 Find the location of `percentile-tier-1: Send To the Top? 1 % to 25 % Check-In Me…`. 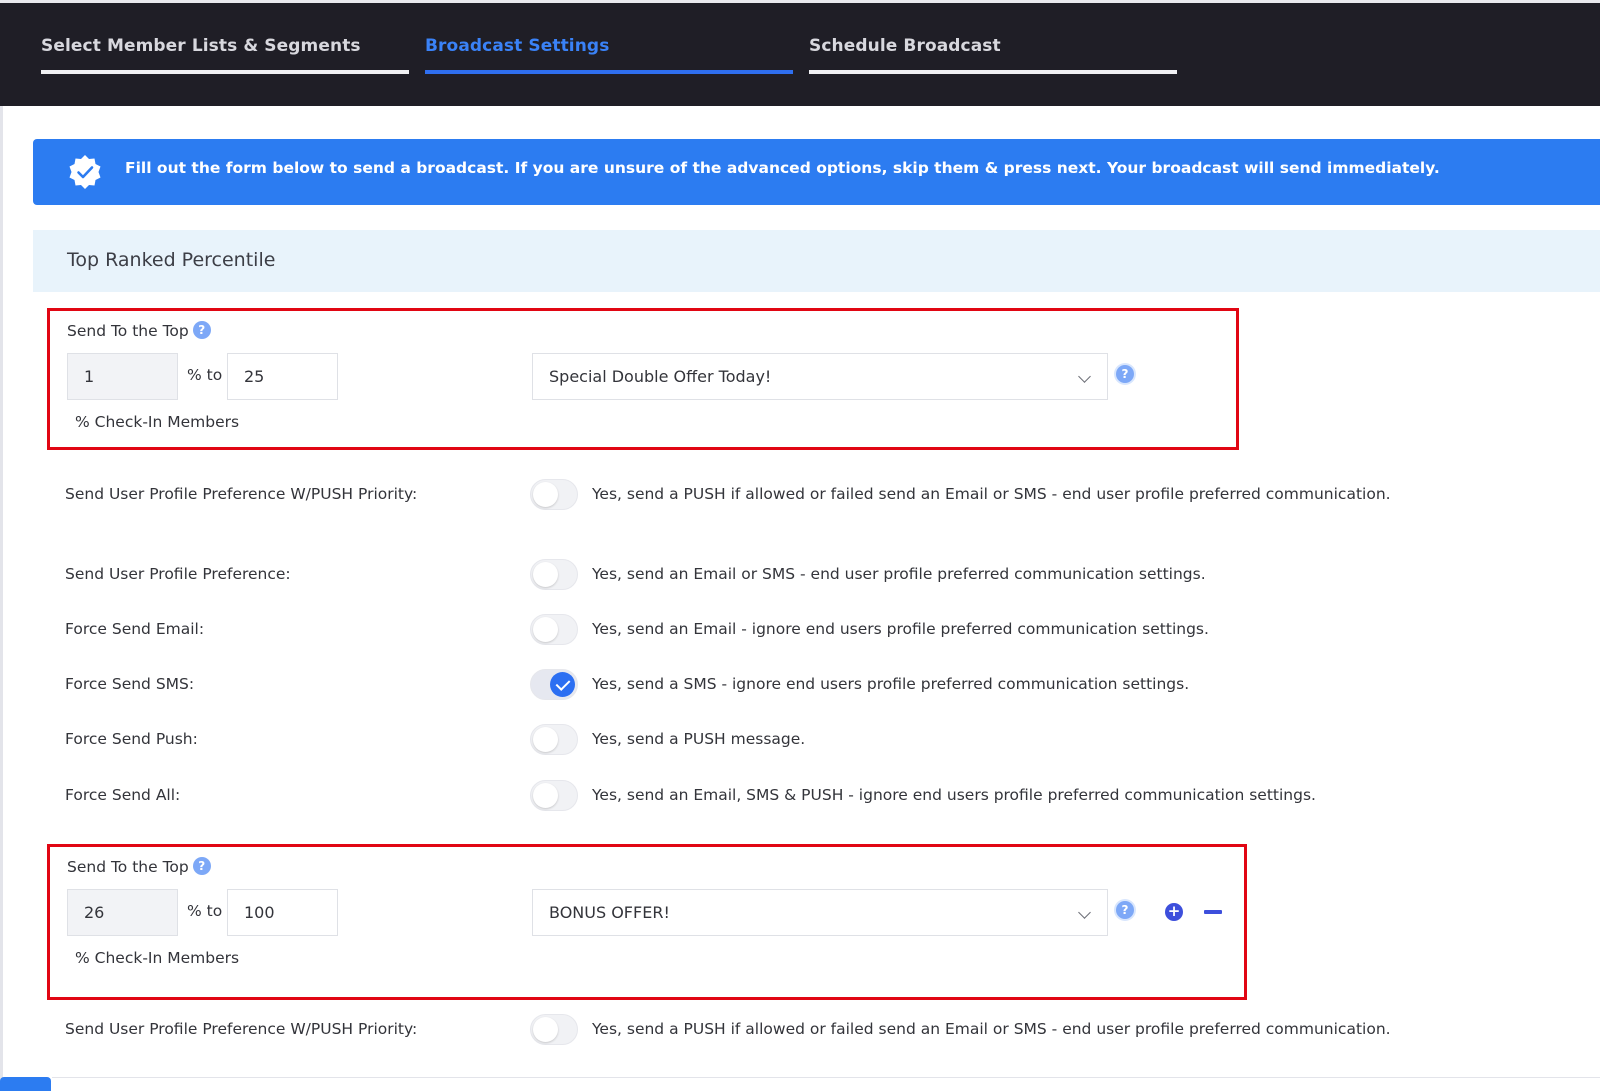

percentile-tier-1: Send To the Top? 1 % to 25 % Check-In Me… is located at coordinates (643, 379).